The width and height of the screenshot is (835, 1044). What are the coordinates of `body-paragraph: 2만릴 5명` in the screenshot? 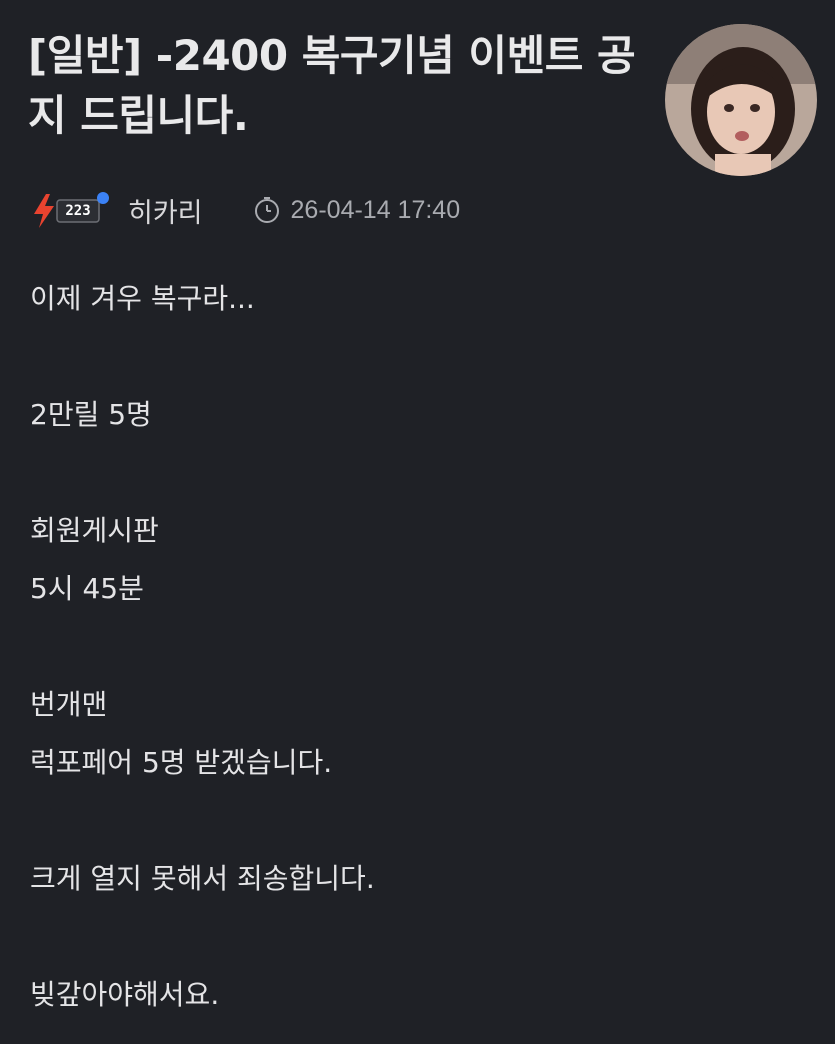 It's located at (420, 415).